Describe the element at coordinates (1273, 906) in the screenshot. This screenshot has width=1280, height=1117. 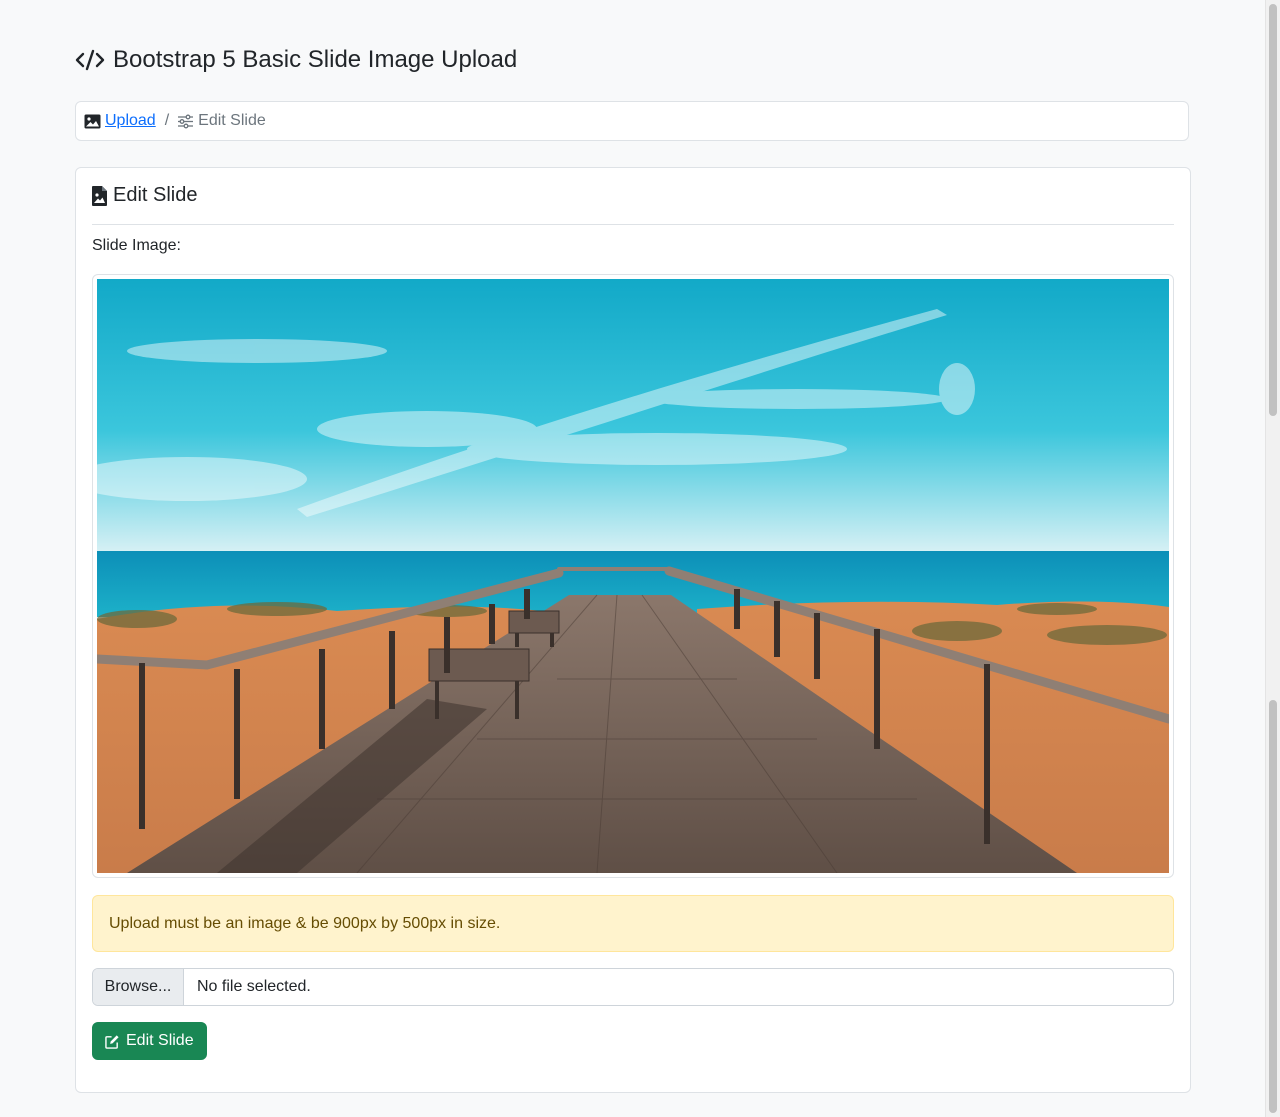
I see `scrollbar-thumb-bottom` at that location.